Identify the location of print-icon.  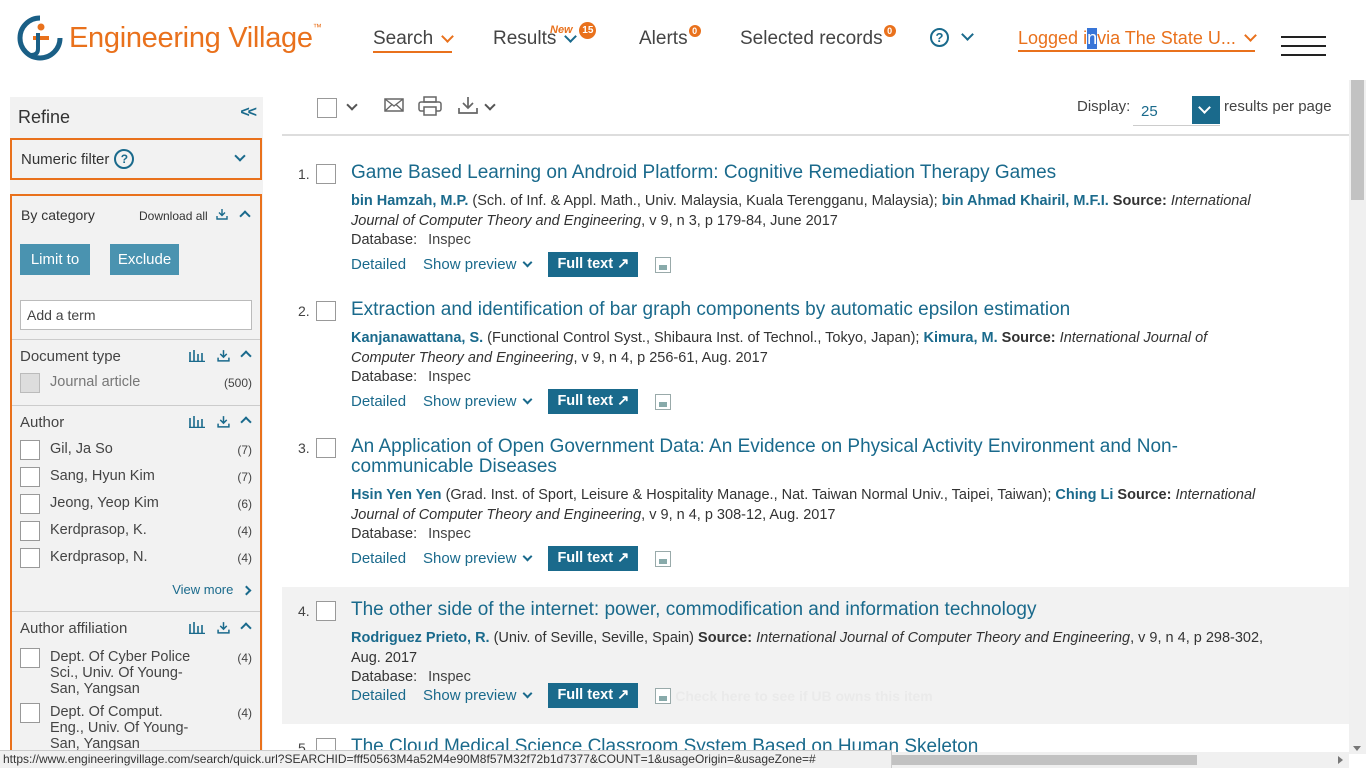
(430, 109).